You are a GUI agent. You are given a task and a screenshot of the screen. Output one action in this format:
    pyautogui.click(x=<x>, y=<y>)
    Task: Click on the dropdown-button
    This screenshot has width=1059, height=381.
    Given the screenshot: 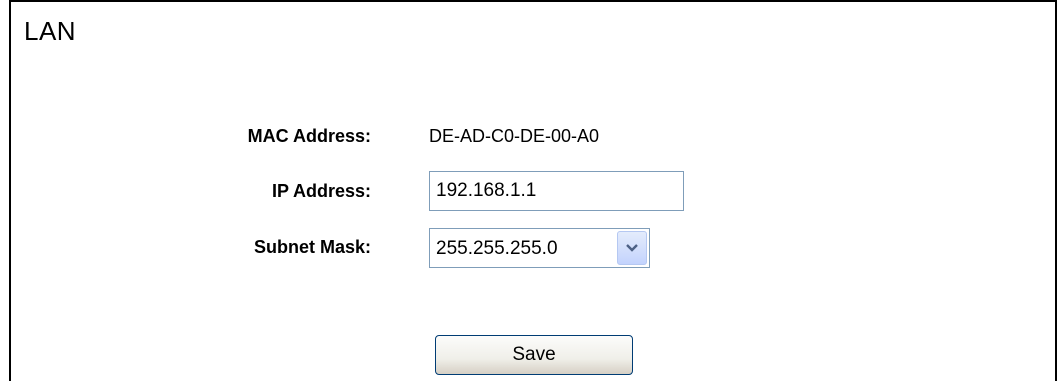 What is the action you would take?
    pyautogui.click(x=632, y=248)
    